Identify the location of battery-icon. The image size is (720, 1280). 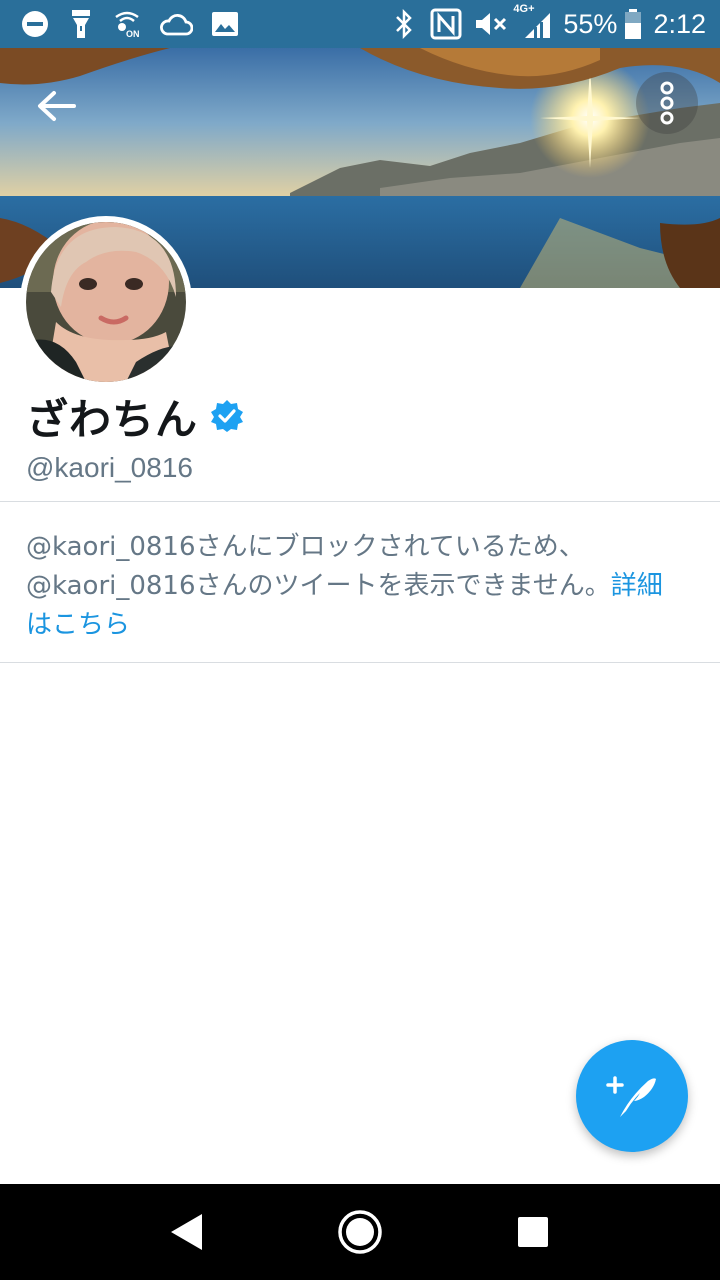
(633, 24).